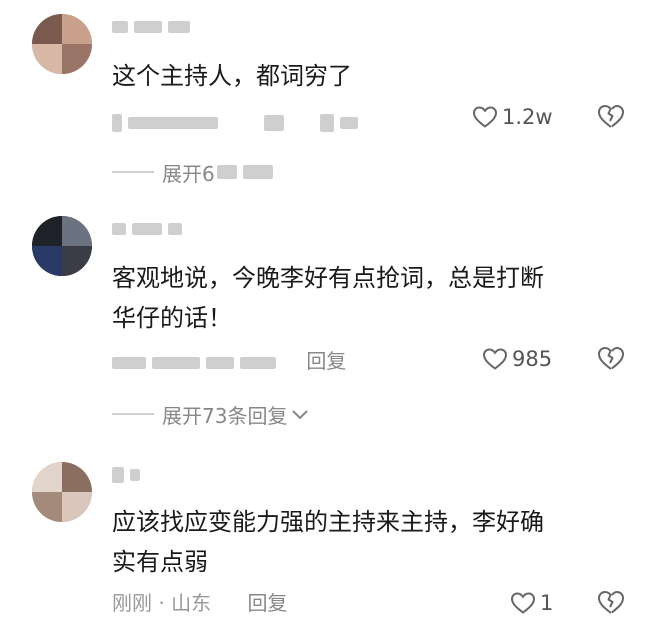  I want to click on chevron-down-icon, so click(300, 414).